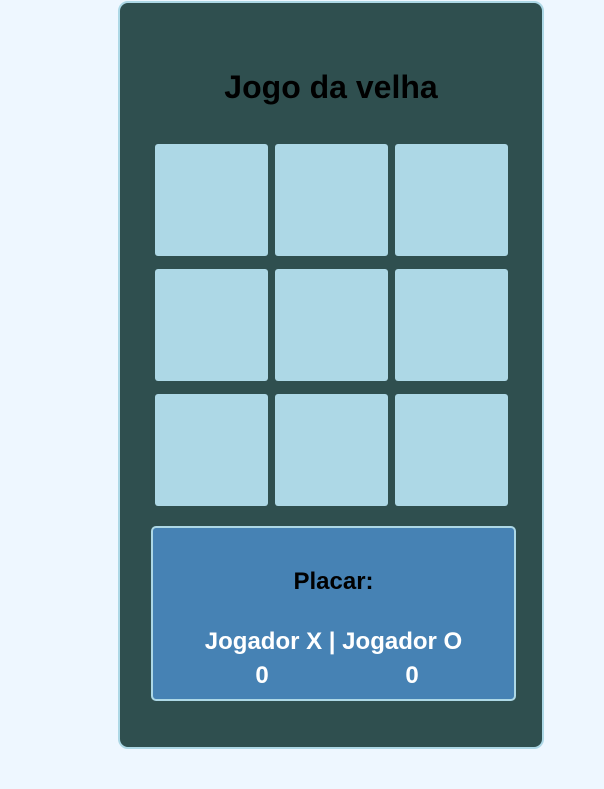 The width and height of the screenshot is (604, 789). I want to click on game-title: Jogo da velha, so click(331, 87).